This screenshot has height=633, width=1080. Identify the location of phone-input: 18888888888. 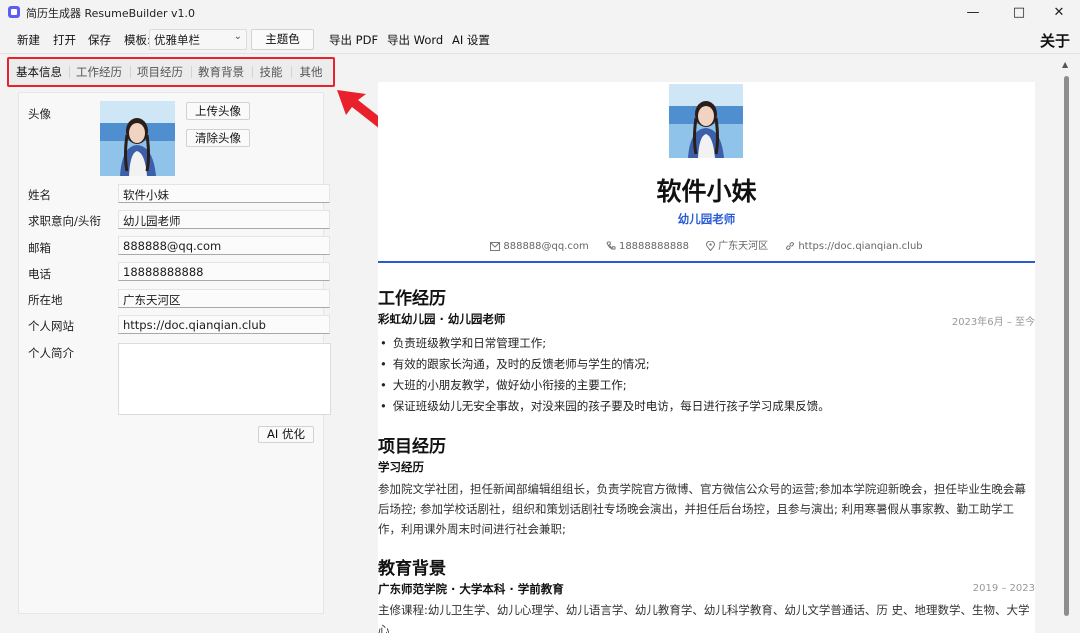
(224, 271).